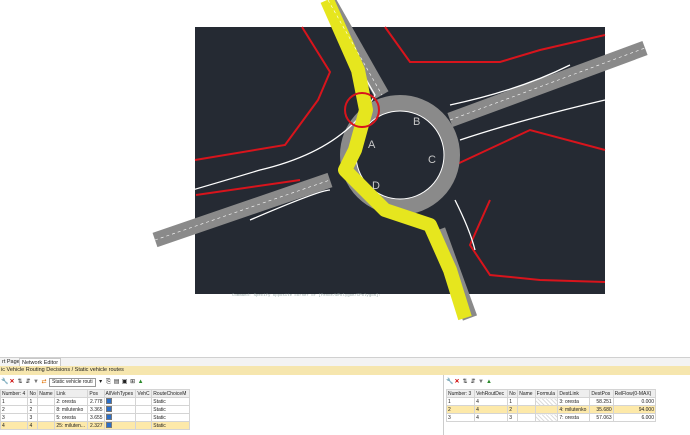 Image resolution: width=690 pixels, height=435 pixels. Describe the element at coordinates (95, 417) in the screenshot. I see `table-row: 3 3 5: oresta 3.655 Static` at that location.